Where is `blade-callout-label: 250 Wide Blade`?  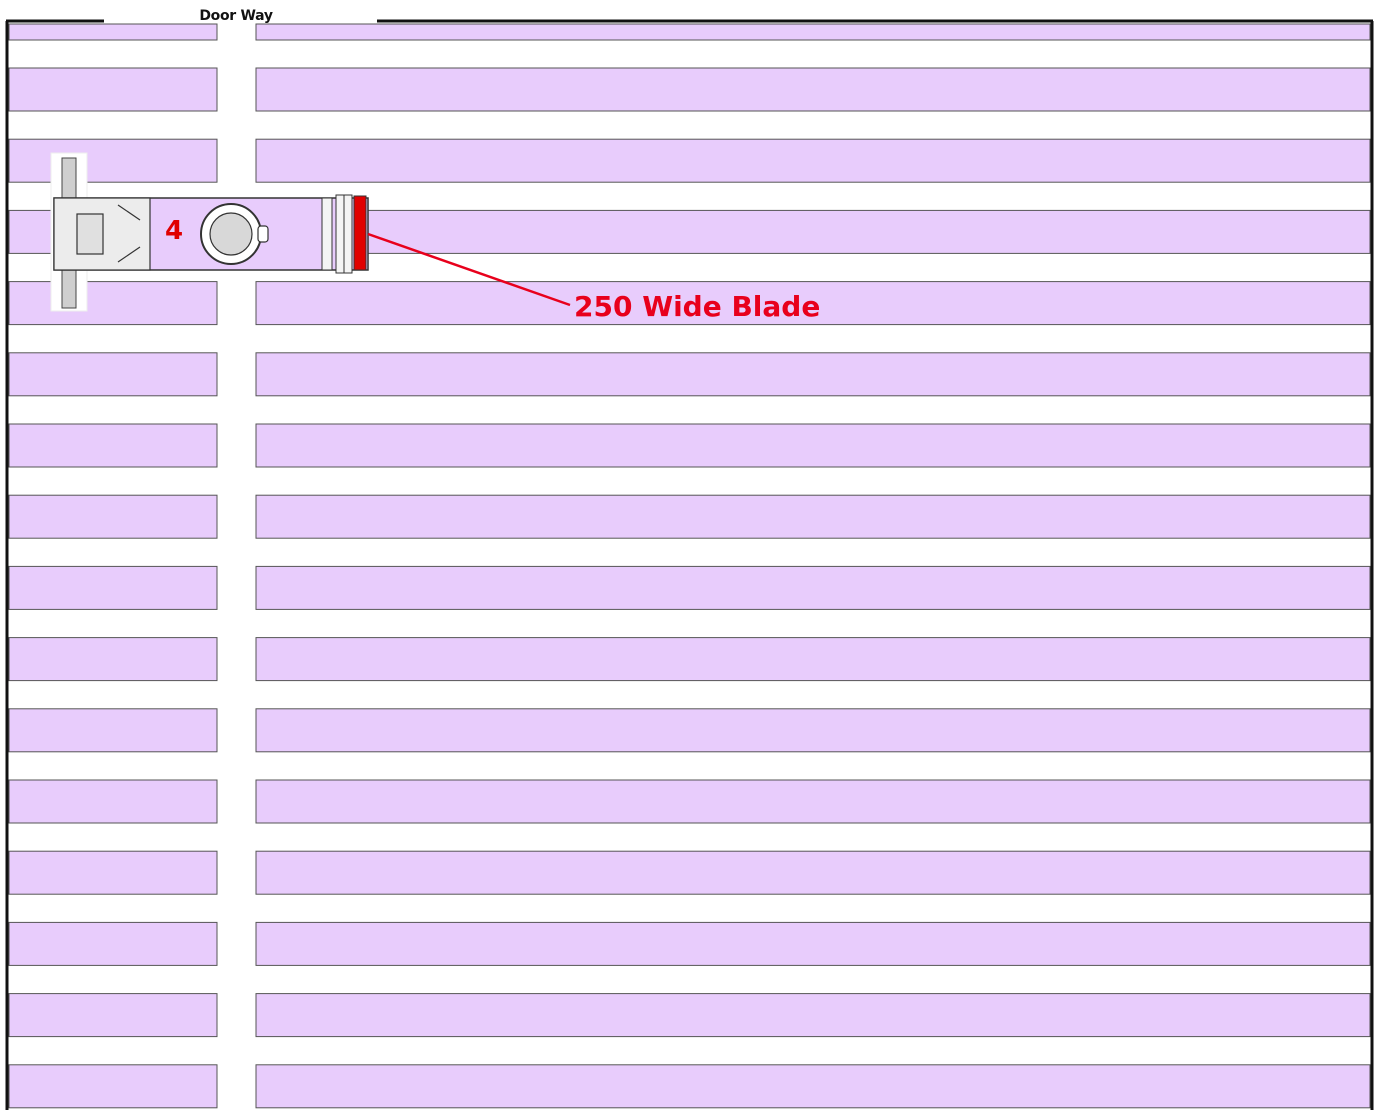 blade-callout-label: 250 Wide Blade is located at coordinates (697, 306).